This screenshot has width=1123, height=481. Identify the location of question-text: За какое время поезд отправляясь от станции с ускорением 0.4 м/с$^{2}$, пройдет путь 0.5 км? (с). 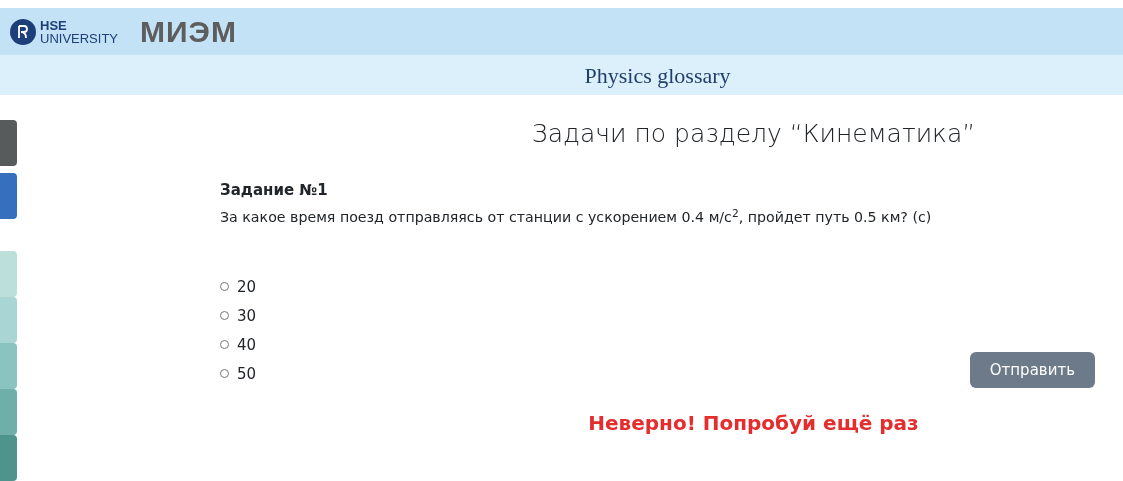
(576, 217).